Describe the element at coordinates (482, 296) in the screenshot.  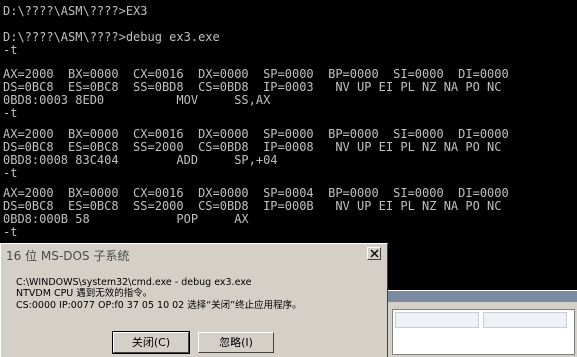
I see `background-window-titlebar` at that location.